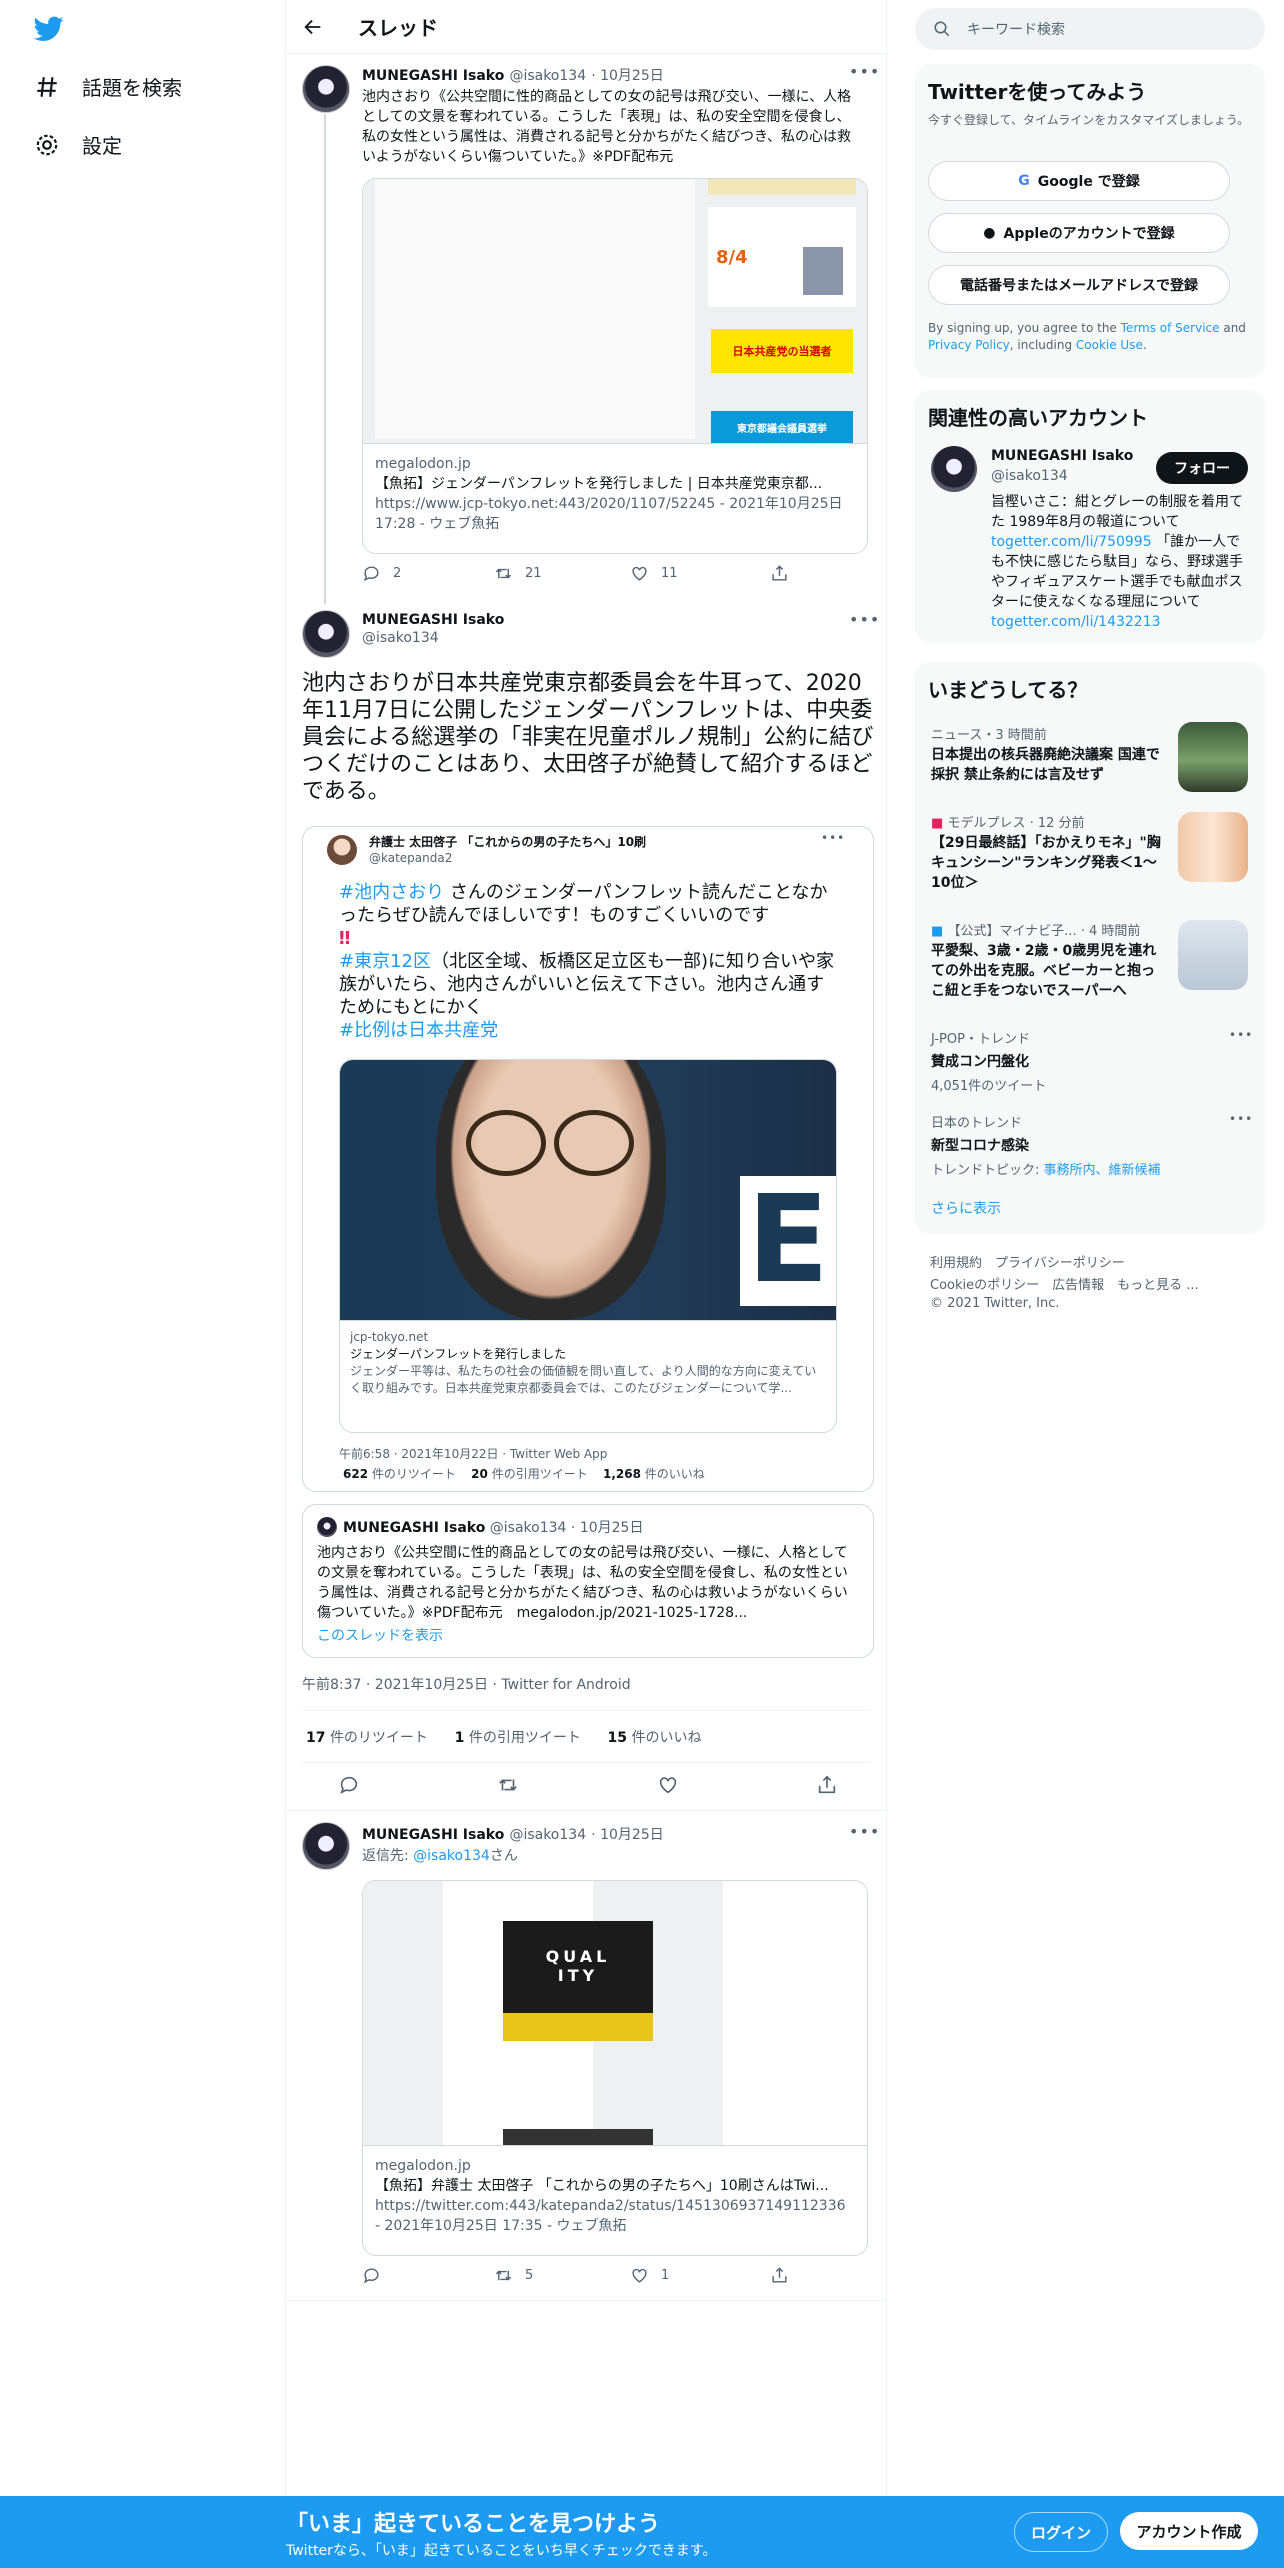 This screenshot has height=2568, width=1284. I want to click on phone-signup-label: 電話番号またはメールアドレスで登録, so click(1079, 286).